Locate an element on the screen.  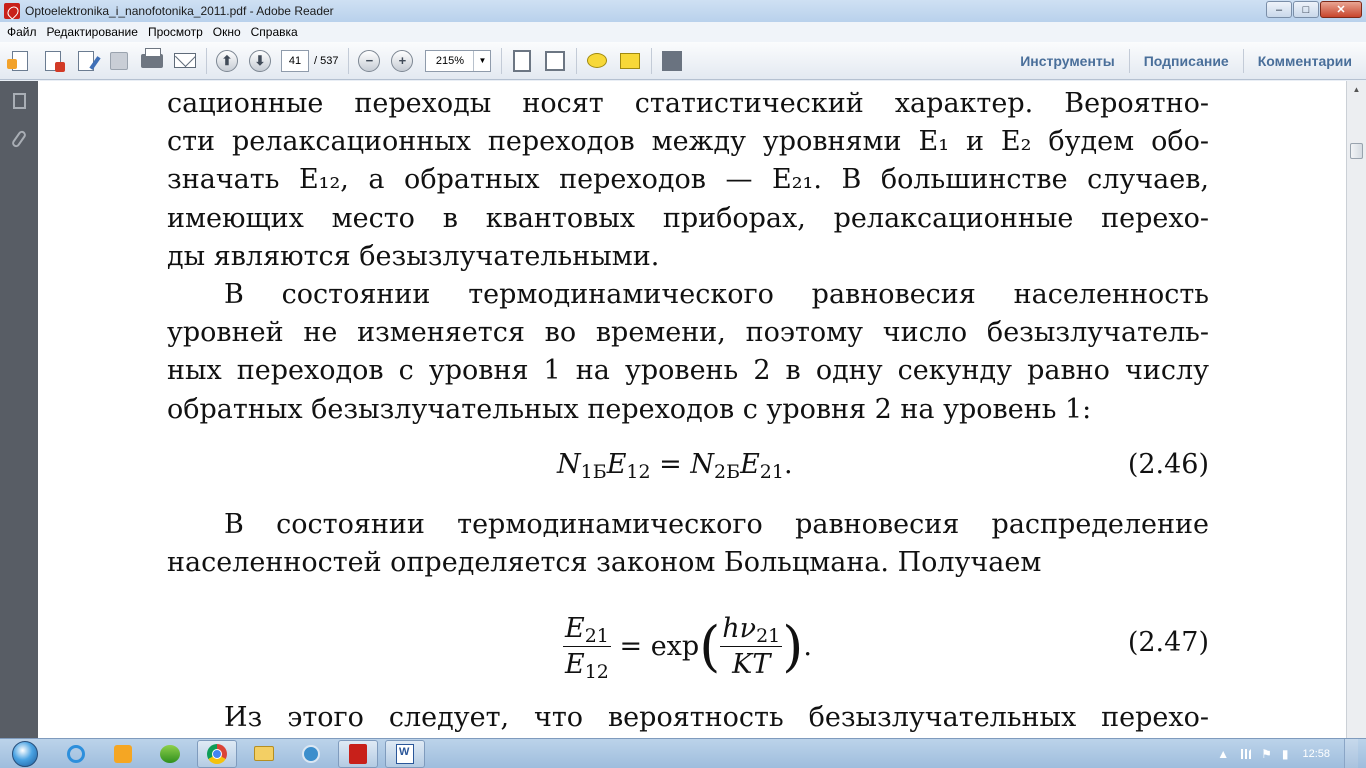
left-paren: ( is located at coordinates (710, 646).